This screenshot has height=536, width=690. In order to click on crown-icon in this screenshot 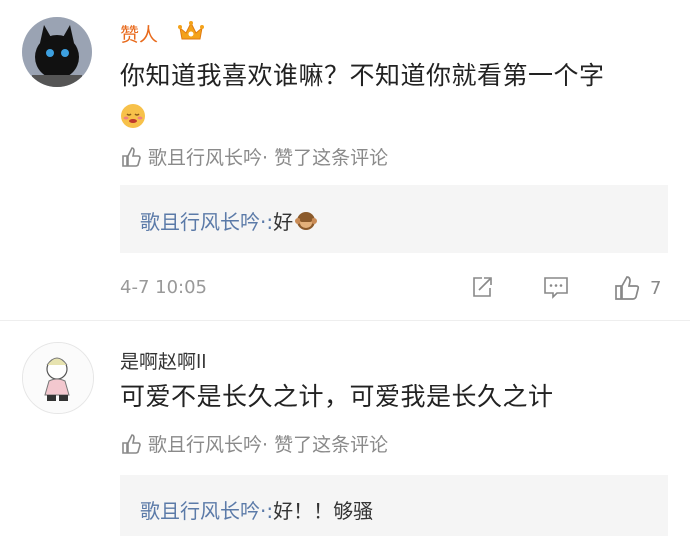, I will do `click(191, 30)`.